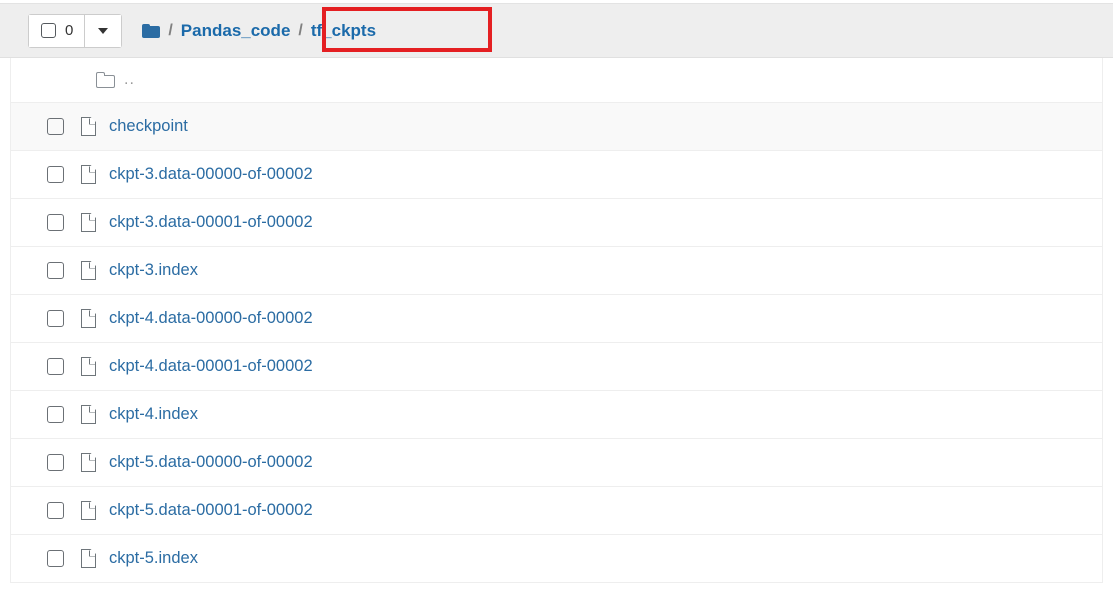  Describe the element at coordinates (343, 31) in the screenshot. I see `breadcrumb-item-tf-ckpts: tf_ckpts` at that location.